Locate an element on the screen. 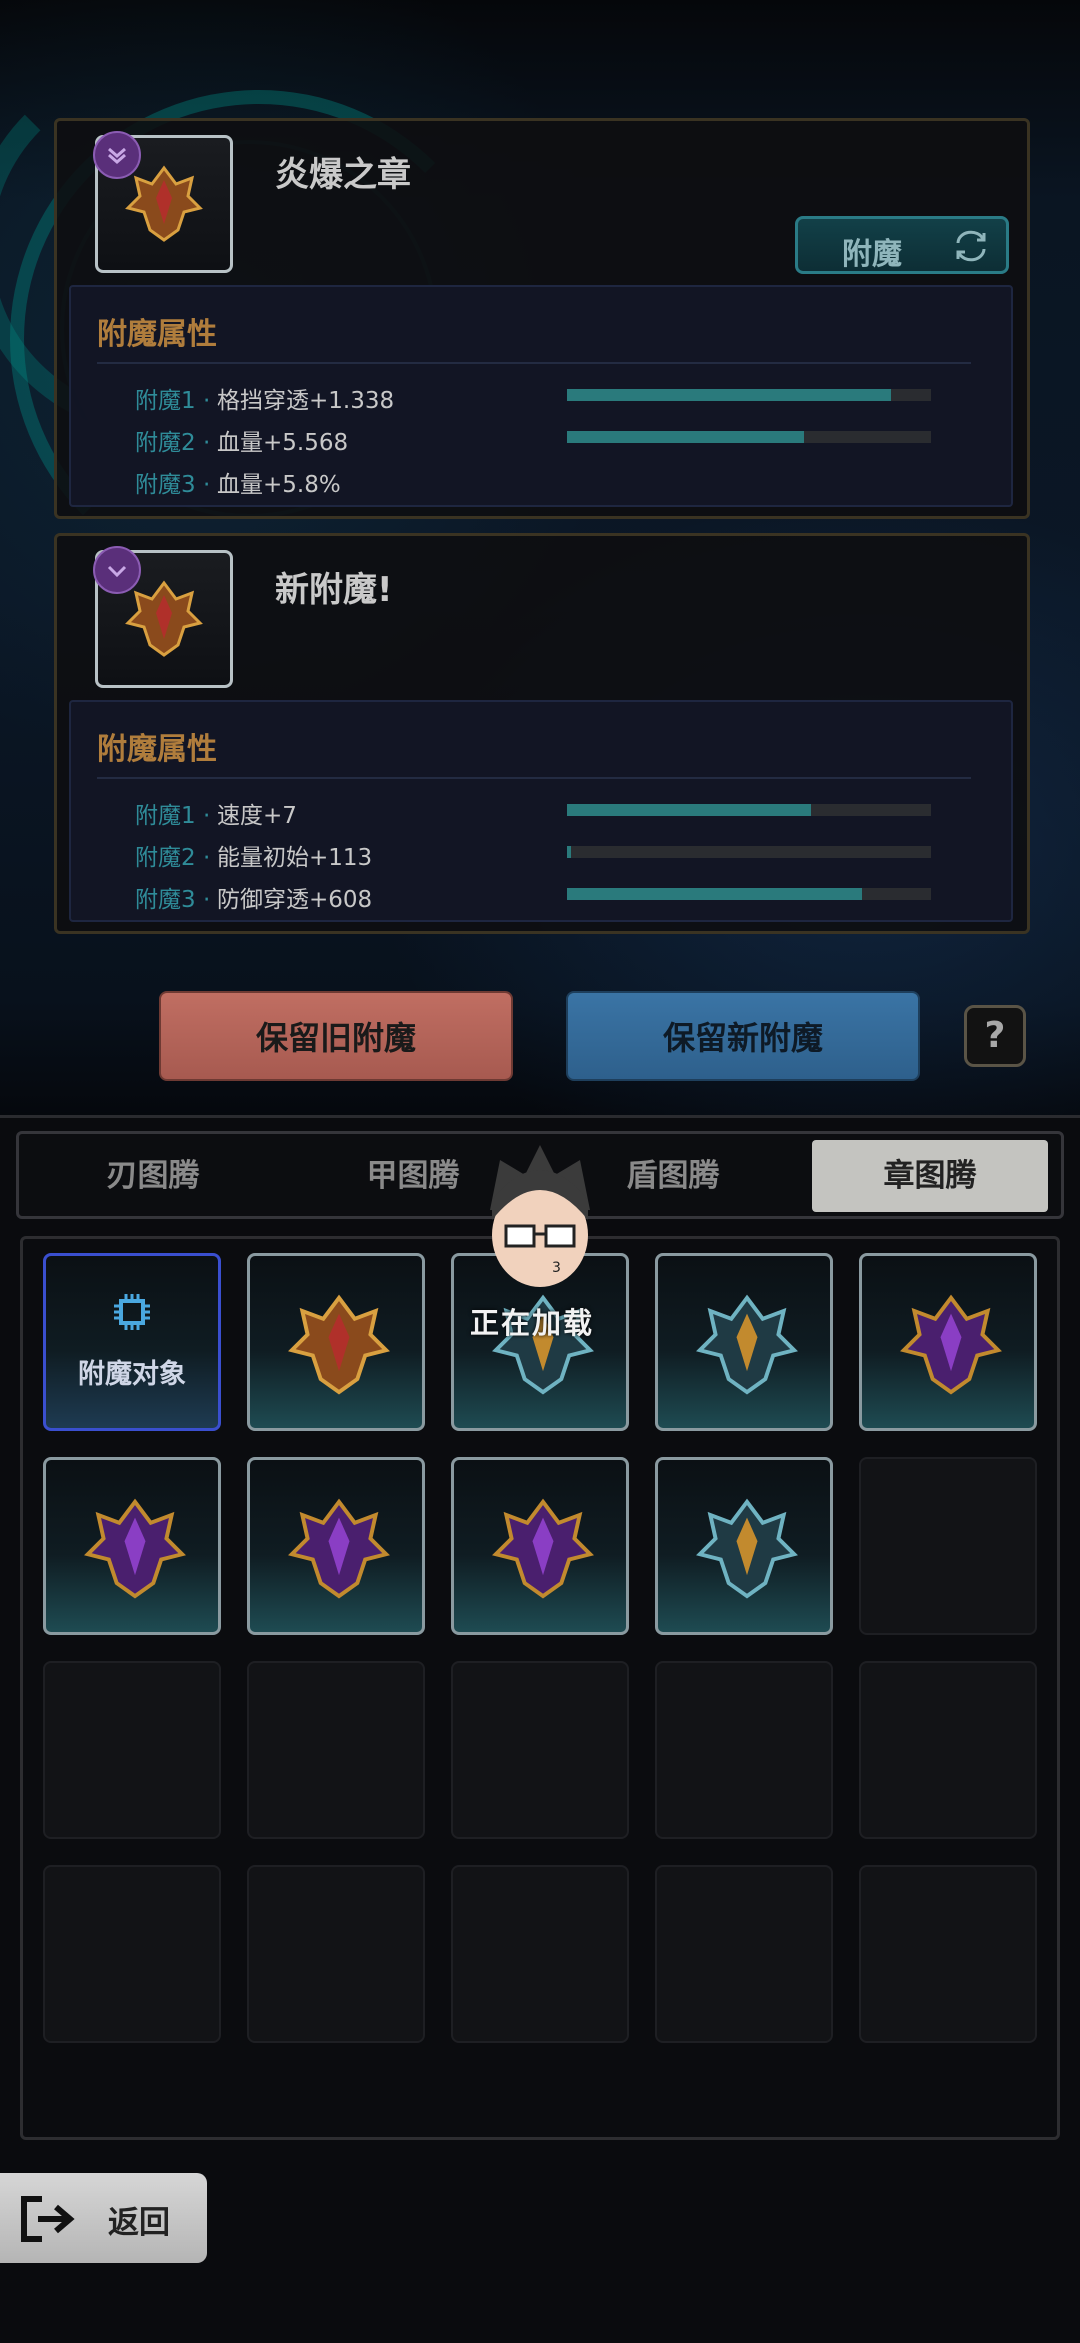  new-enchant-title: 新附魔! is located at coordinates (334, 590).